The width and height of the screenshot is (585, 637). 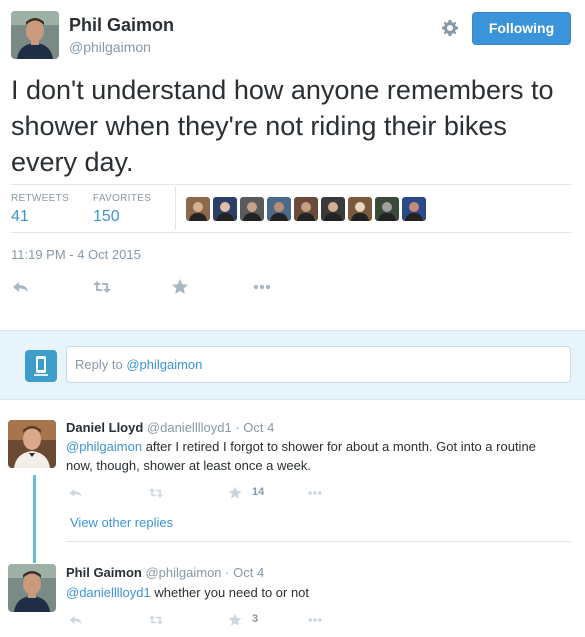 What do you see at coordinates (104, 446) in the screenshot?
I see `reply-mention: @philgaimon` at bounding box center [104, 446].